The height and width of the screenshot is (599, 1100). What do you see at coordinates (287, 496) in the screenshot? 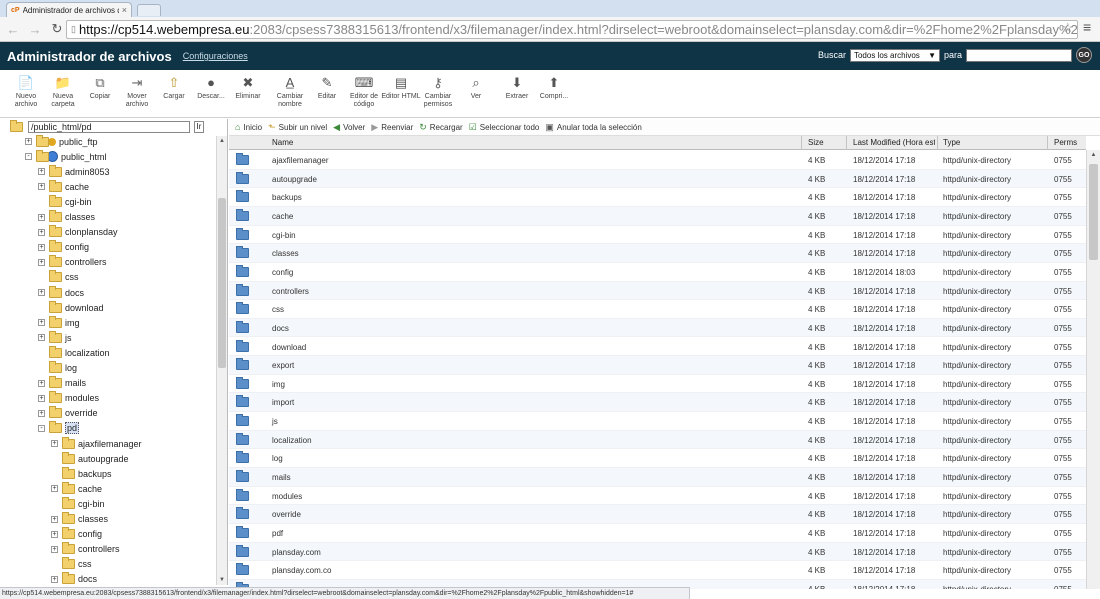
I see `cell-name: modules` at bounding box center [287, 496].